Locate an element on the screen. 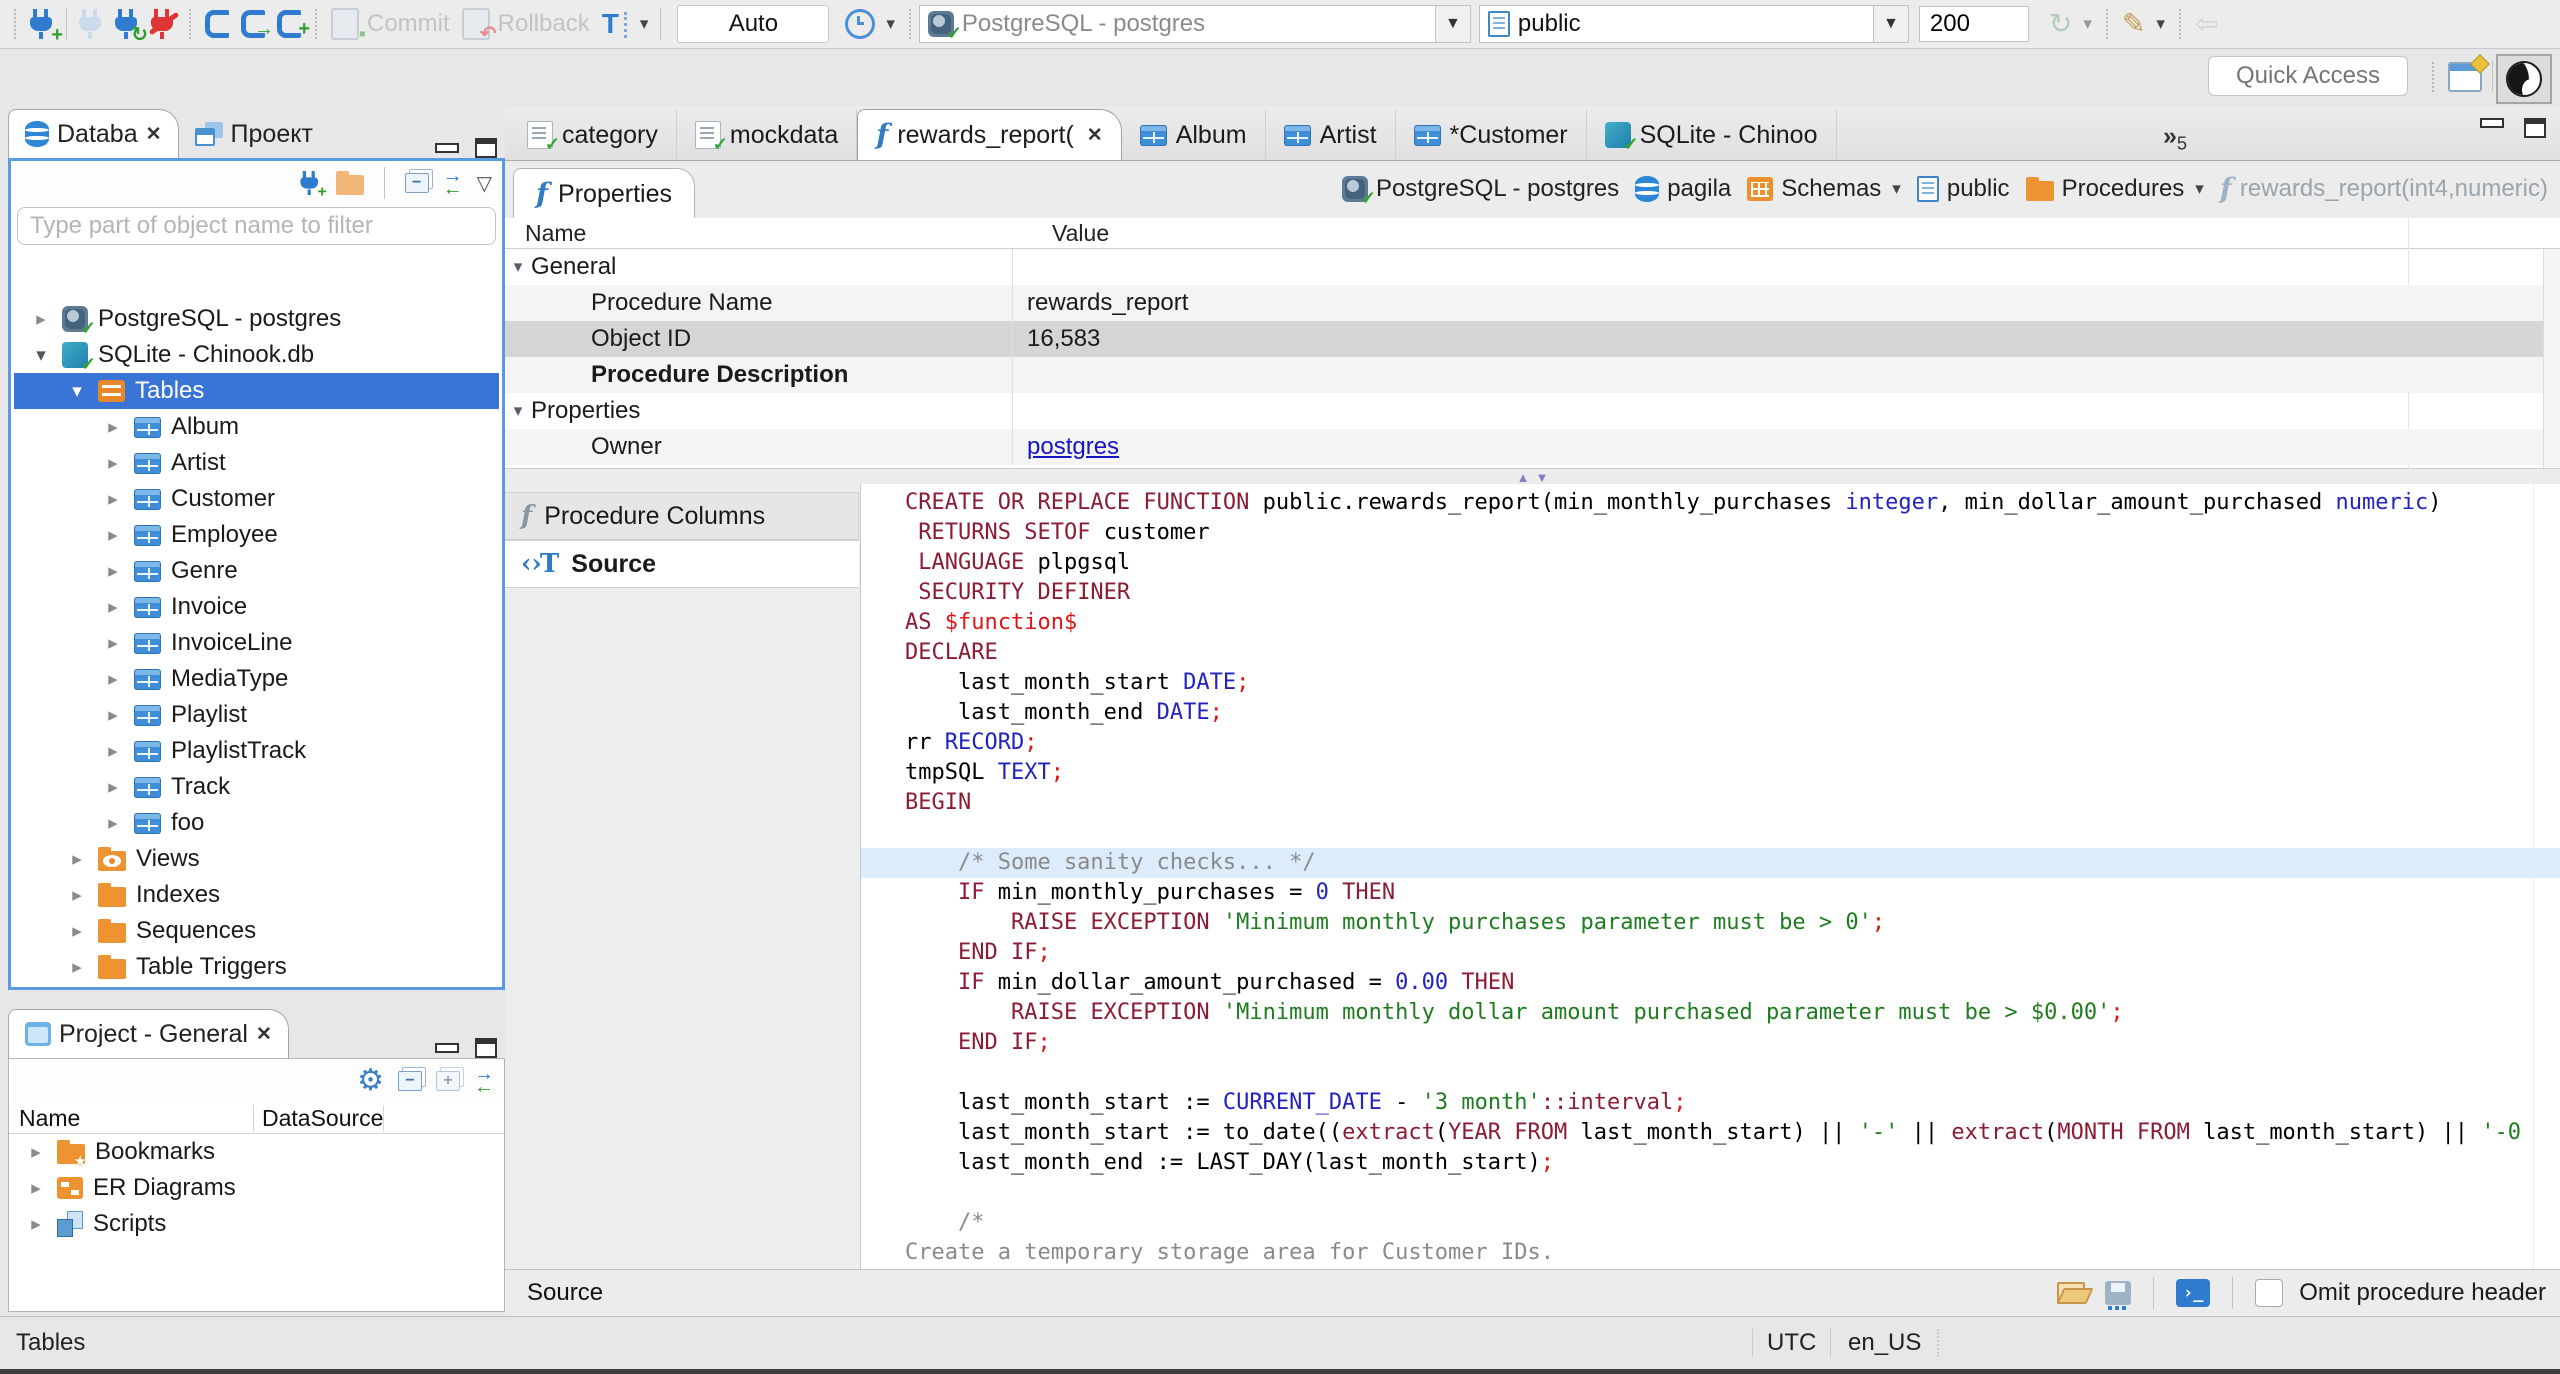 The width and height of the screenshot is (2560, 1374). pane-splitter: ▲ ▼ is located at coordinates (1532, 476).